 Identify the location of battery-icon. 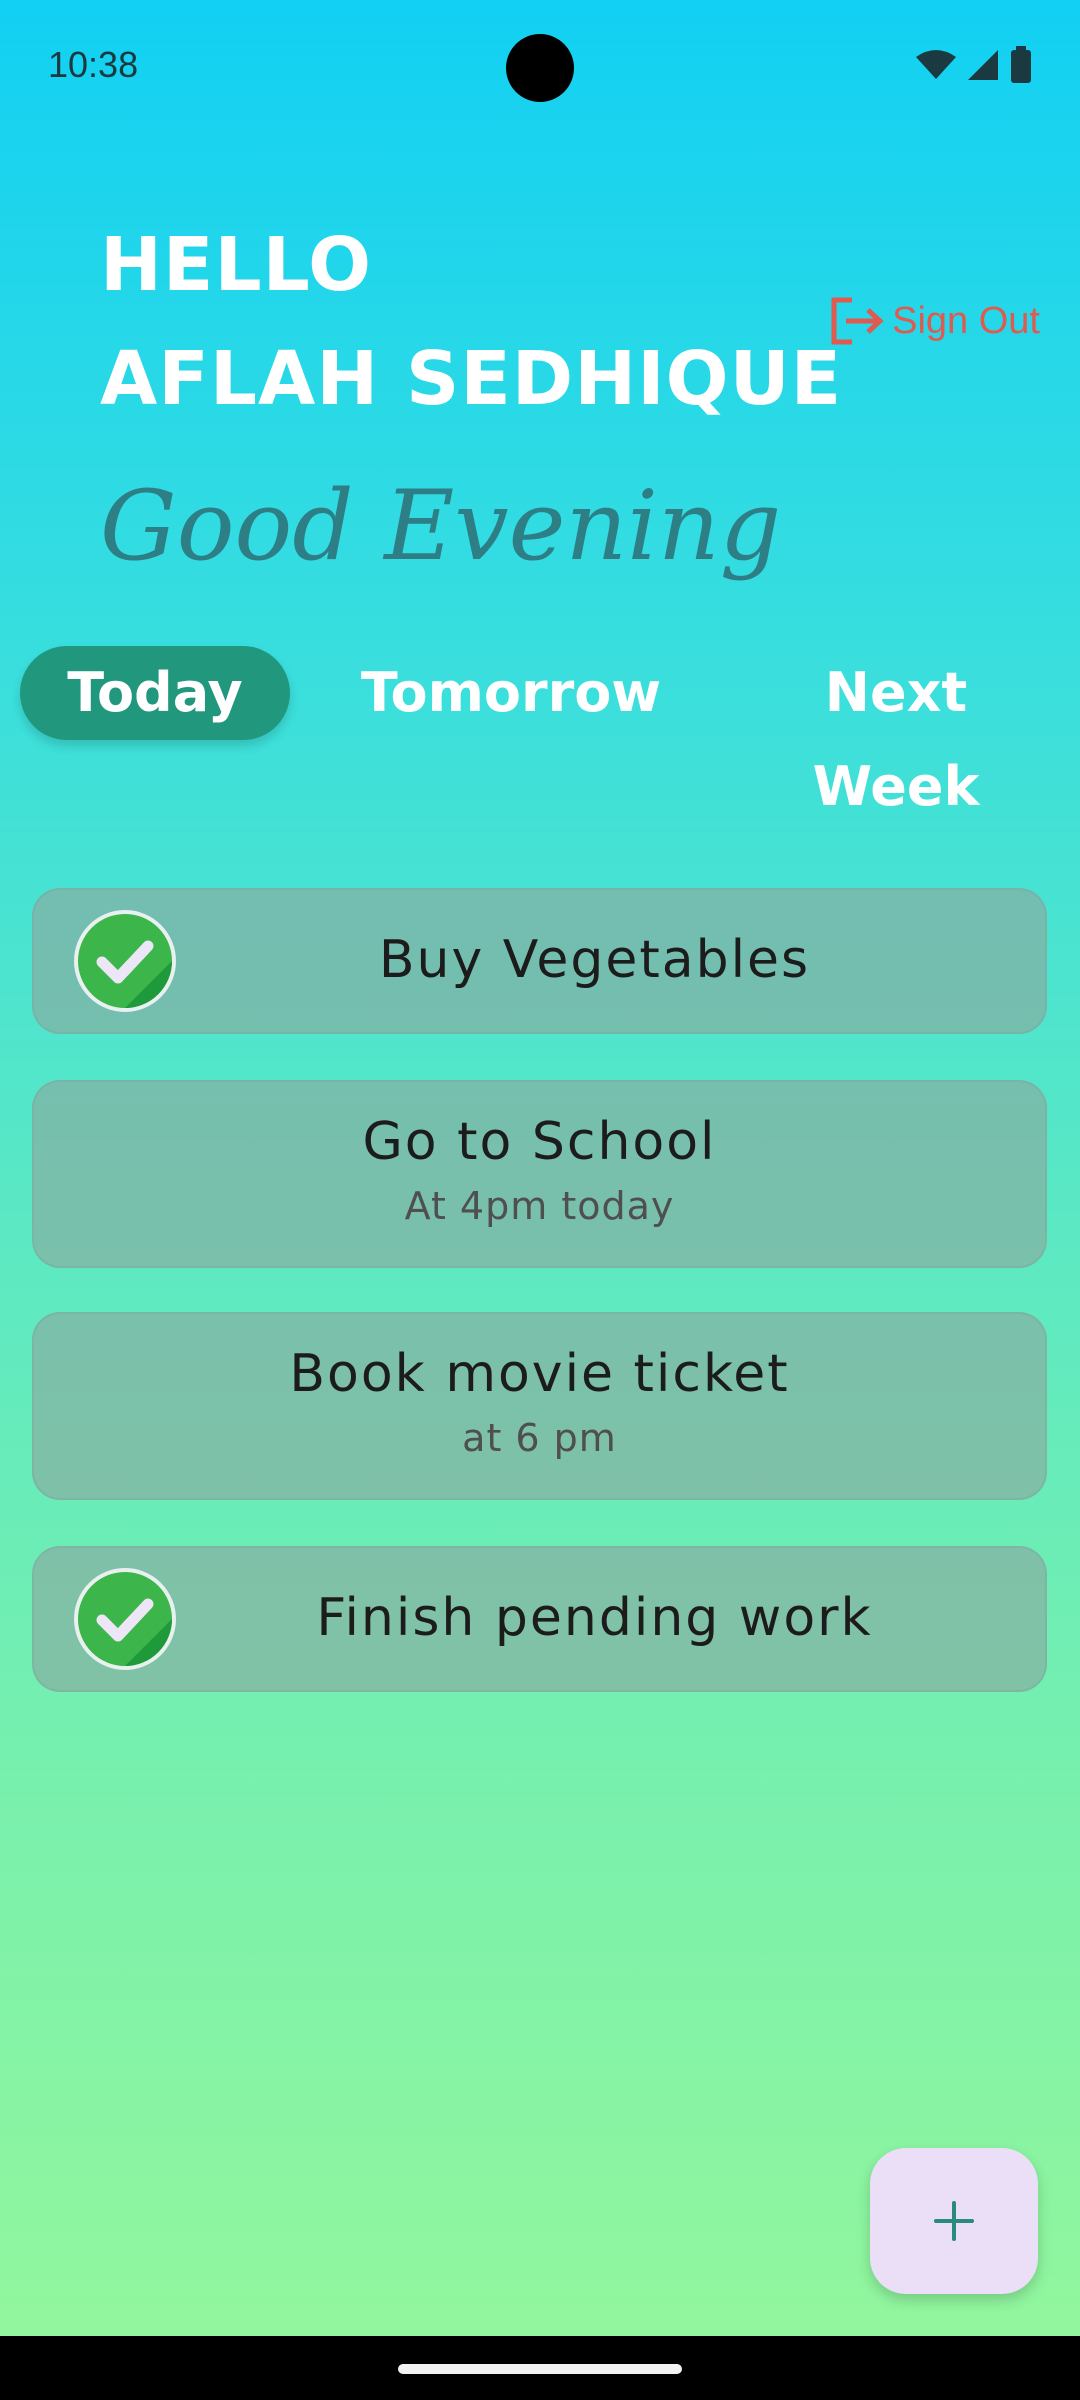
(1021, 64).